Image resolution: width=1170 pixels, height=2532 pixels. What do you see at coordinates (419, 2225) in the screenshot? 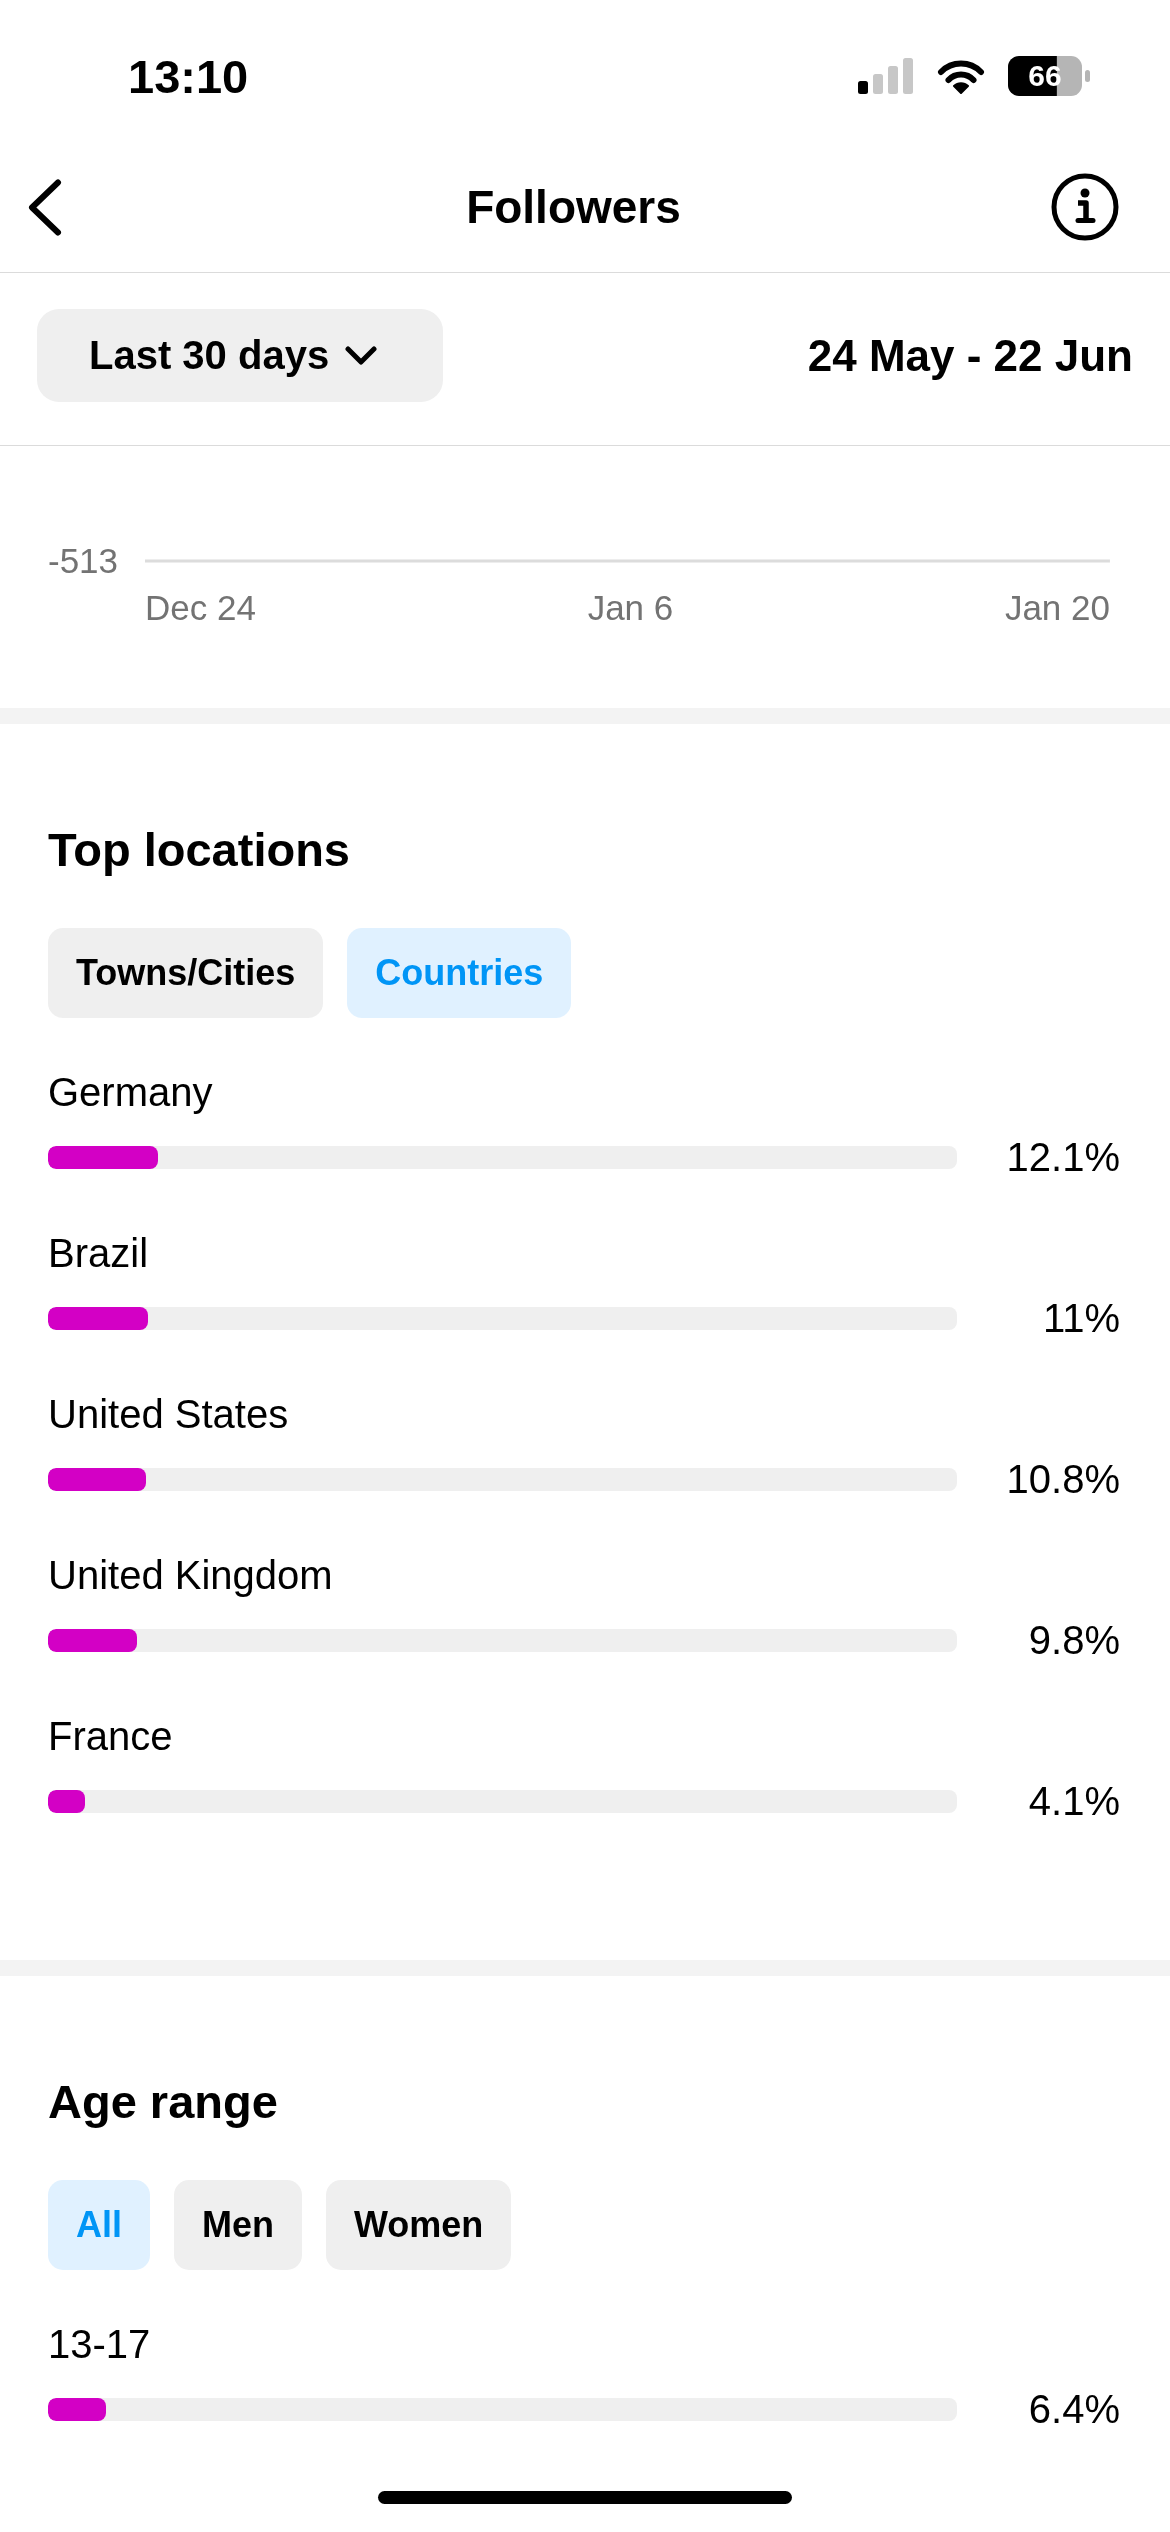
I see `filter-chip: Women` at bounding box center [419, 2225].